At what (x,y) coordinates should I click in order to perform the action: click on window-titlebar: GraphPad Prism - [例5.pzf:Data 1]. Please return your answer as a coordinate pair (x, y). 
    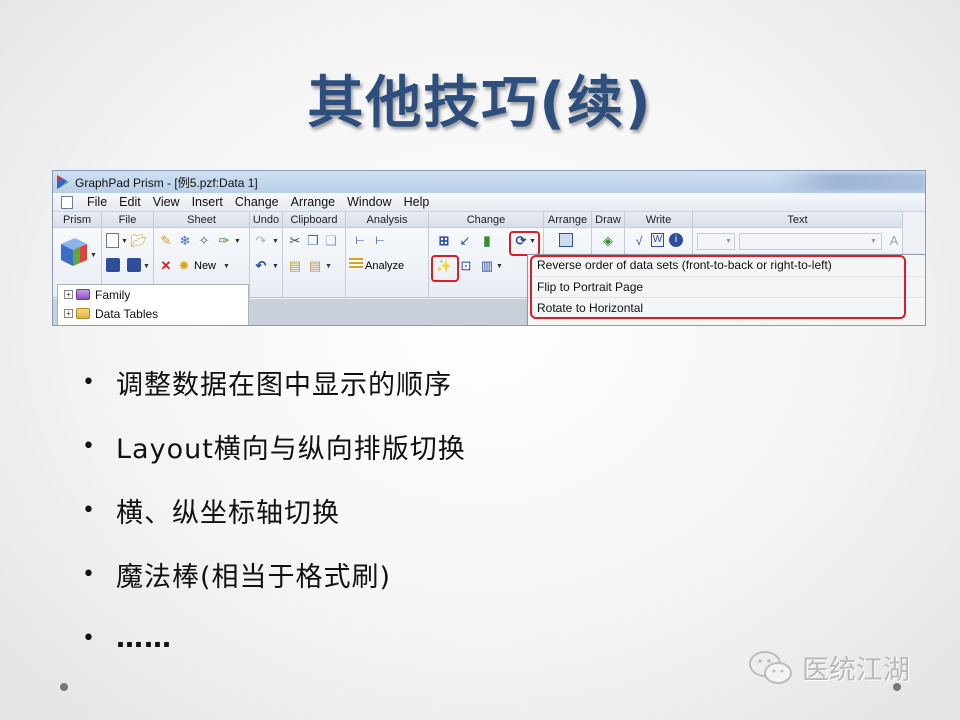
    Looking at the image, I should click on (489, 182).